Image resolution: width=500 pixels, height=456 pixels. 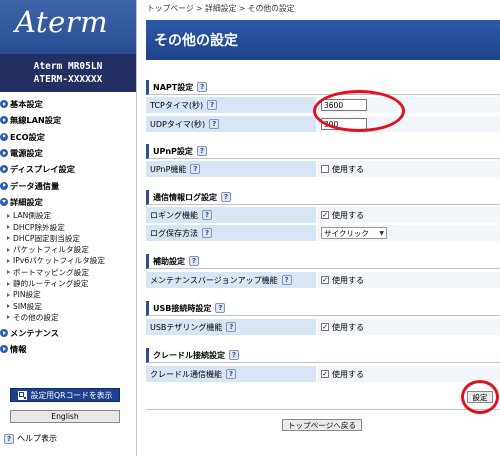 I want to click on upnp-checkbox, so click(x=325, y=169).